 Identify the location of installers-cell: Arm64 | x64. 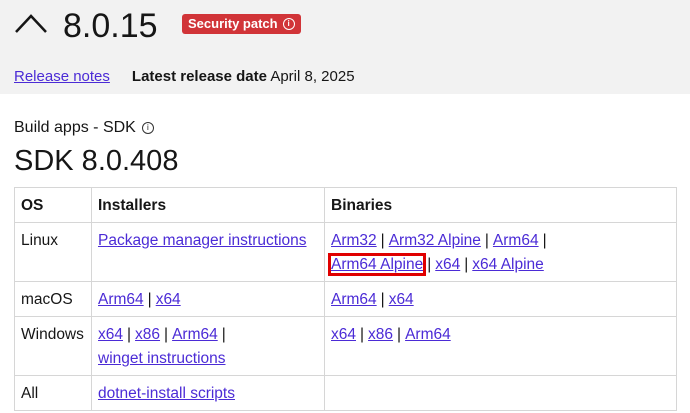
(208, 299).